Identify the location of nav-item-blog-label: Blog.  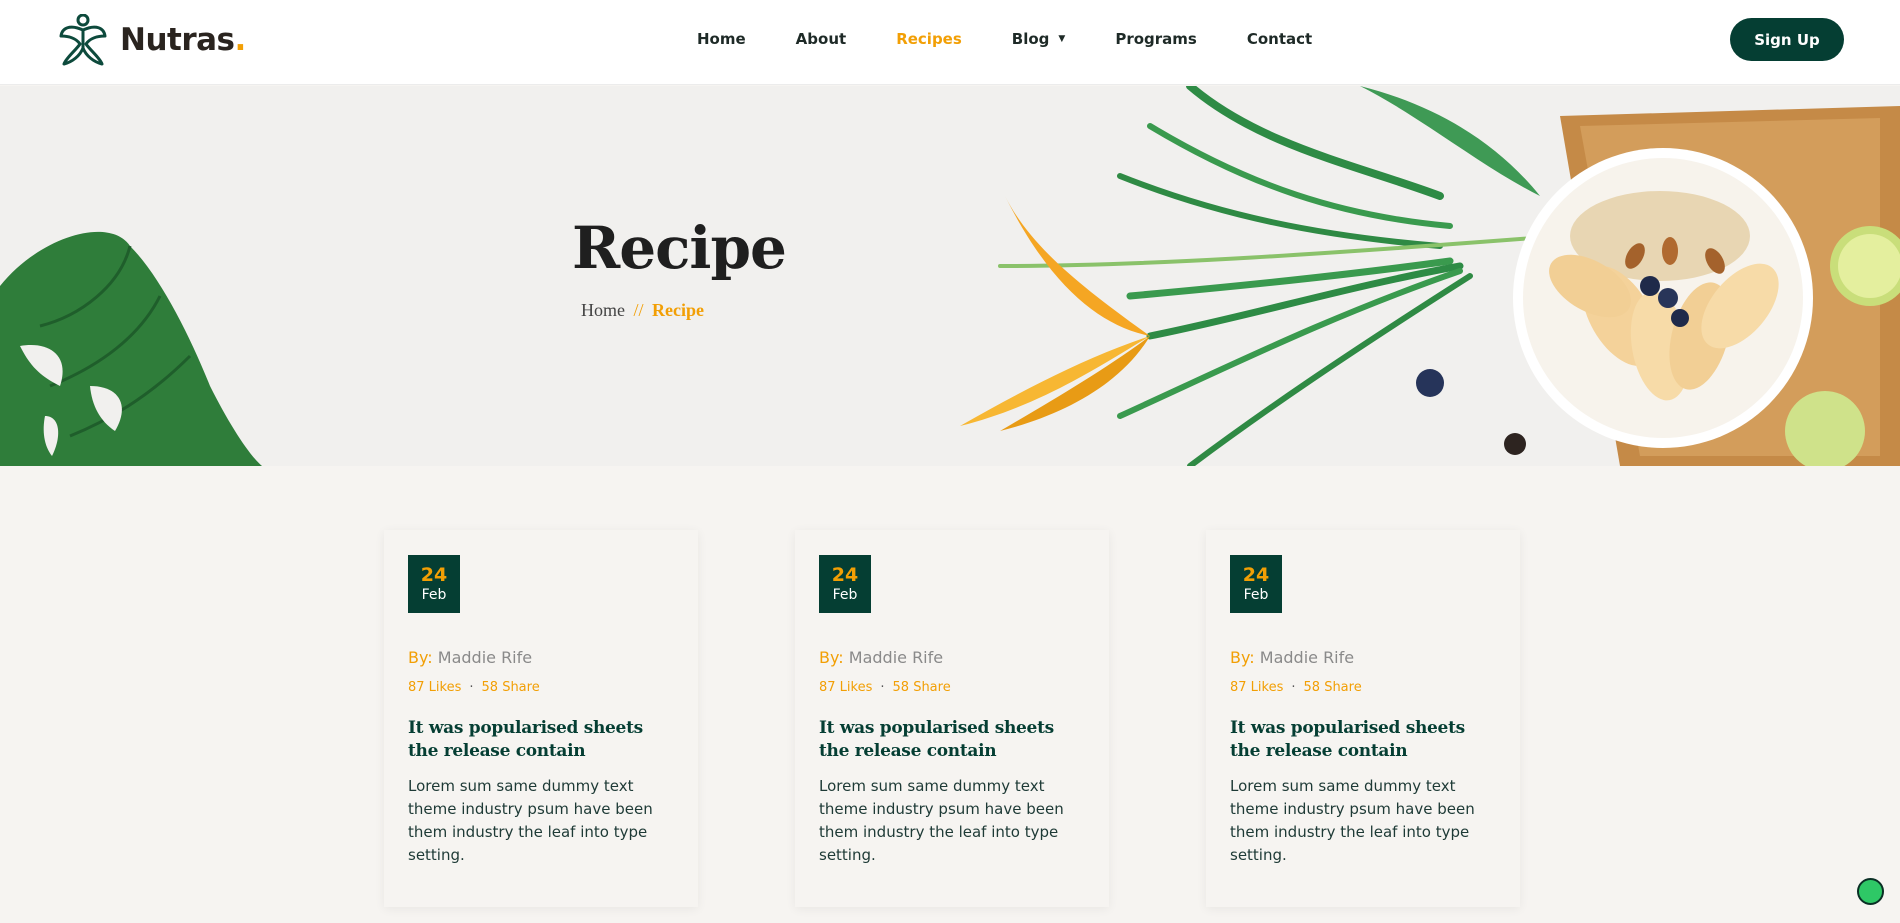
(1030, 39).